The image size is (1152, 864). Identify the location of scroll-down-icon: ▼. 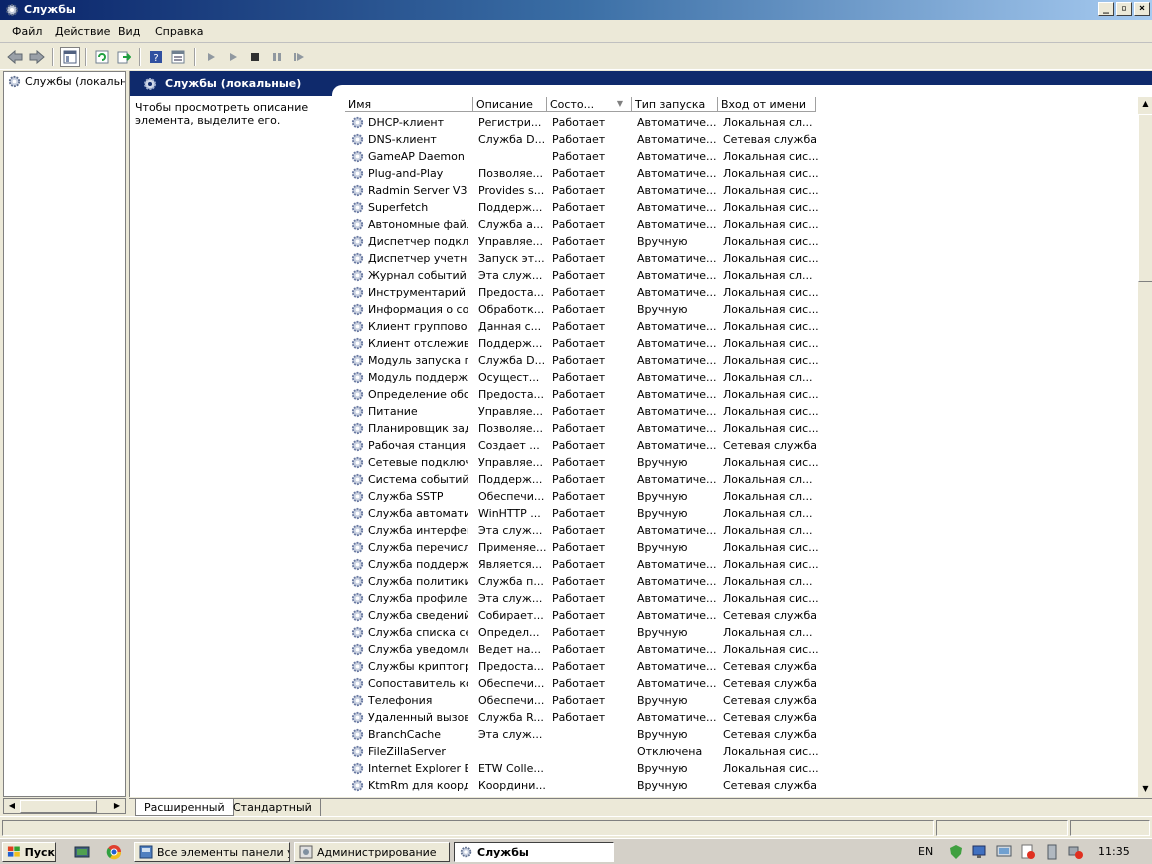
(1145, 789).